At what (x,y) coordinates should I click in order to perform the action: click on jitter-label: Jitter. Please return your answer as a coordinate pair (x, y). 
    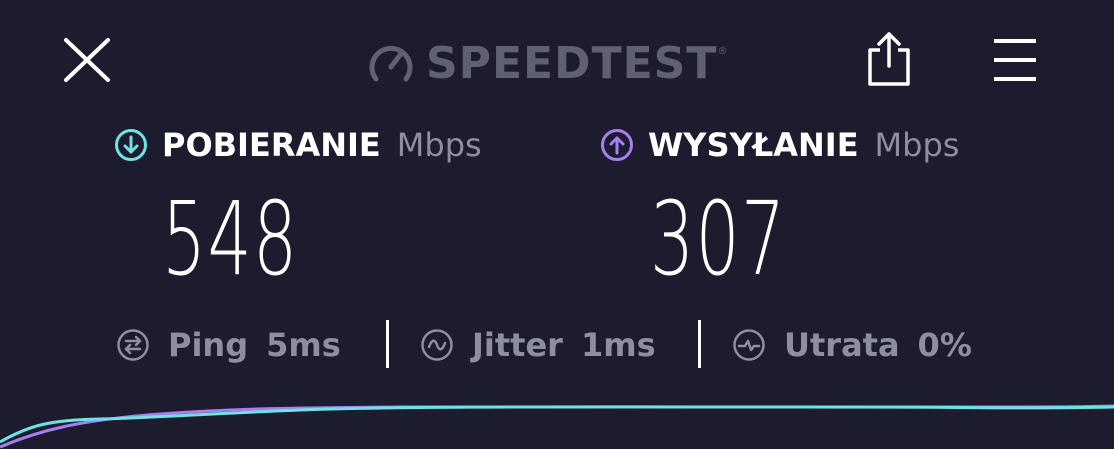
    Looking at the image, I should click on (517, 345).